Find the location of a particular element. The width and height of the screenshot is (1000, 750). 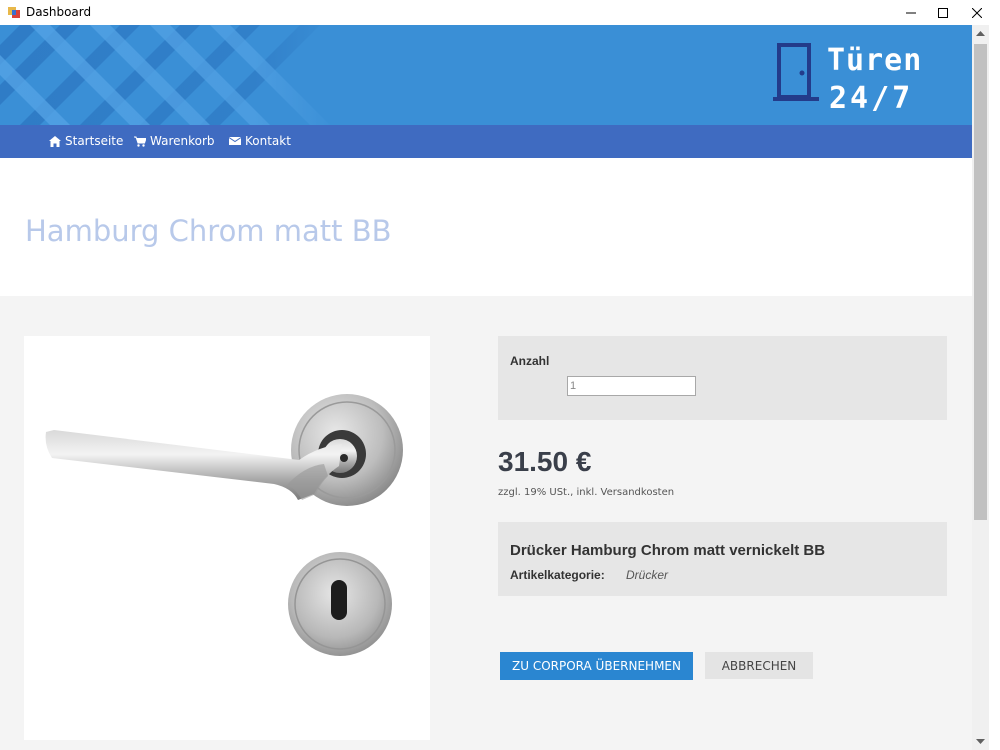

quantity-input is located at coordinates (631, 386).